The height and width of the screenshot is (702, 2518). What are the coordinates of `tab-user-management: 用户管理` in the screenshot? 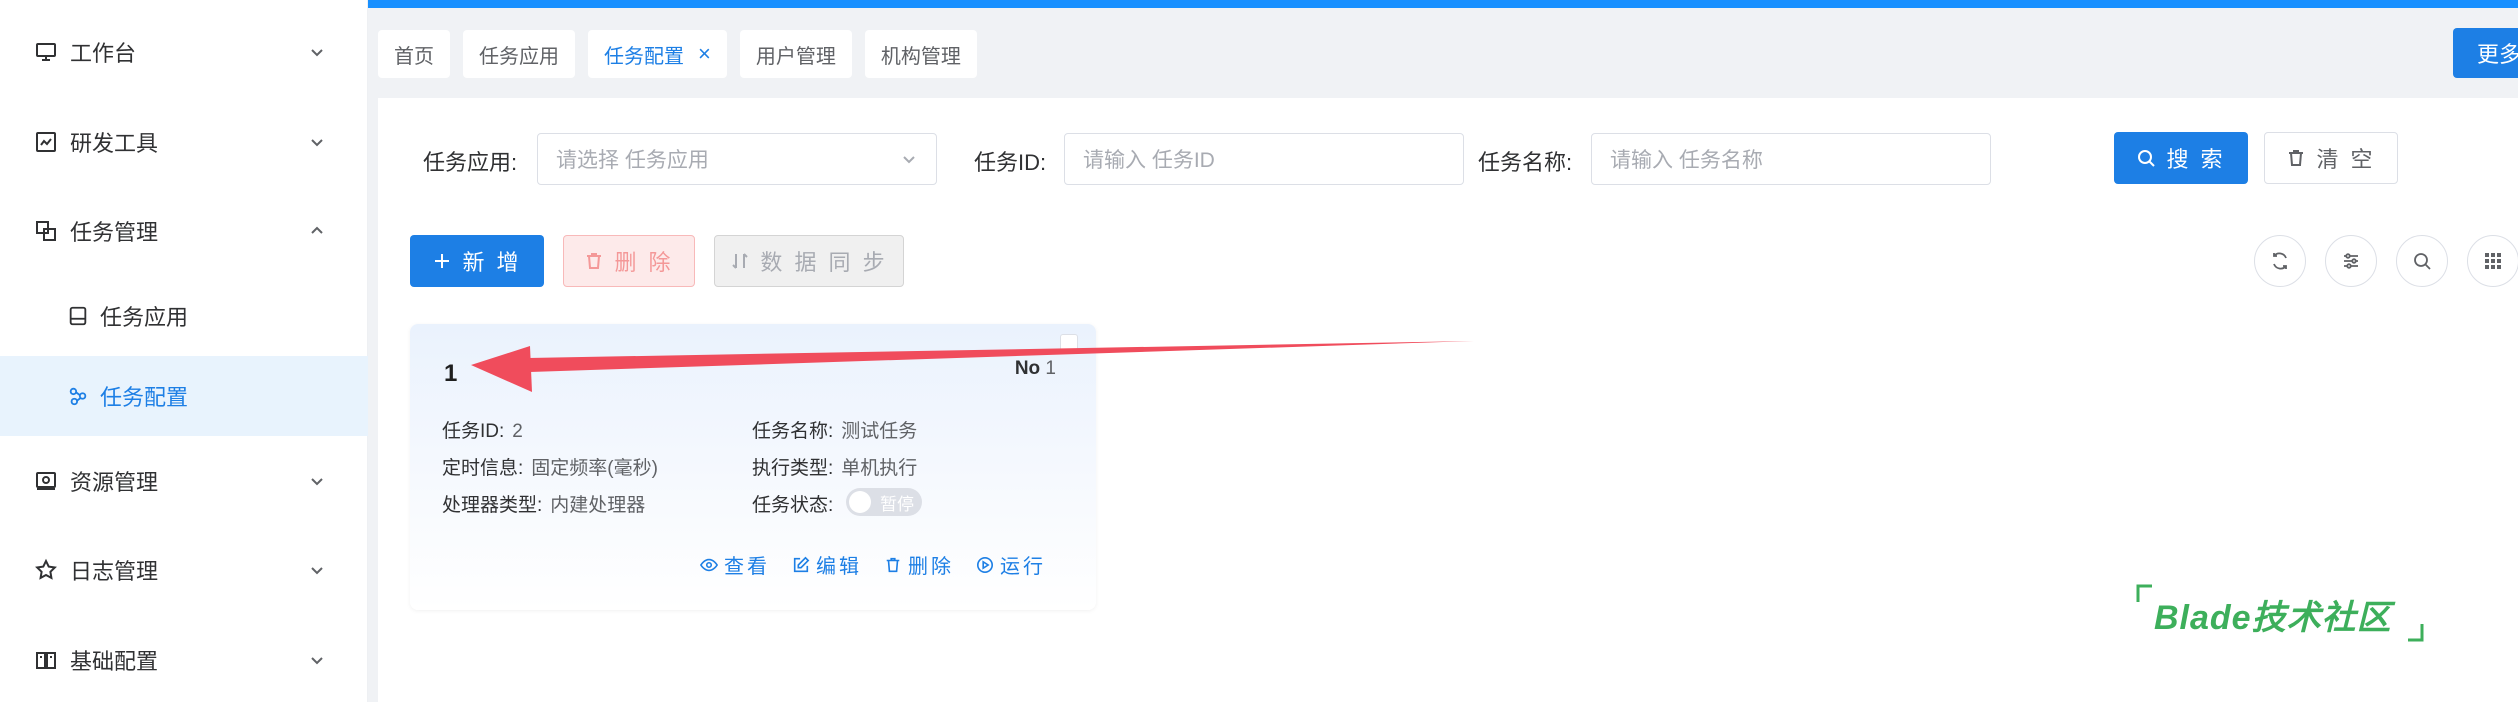 It's located at (795, 54).